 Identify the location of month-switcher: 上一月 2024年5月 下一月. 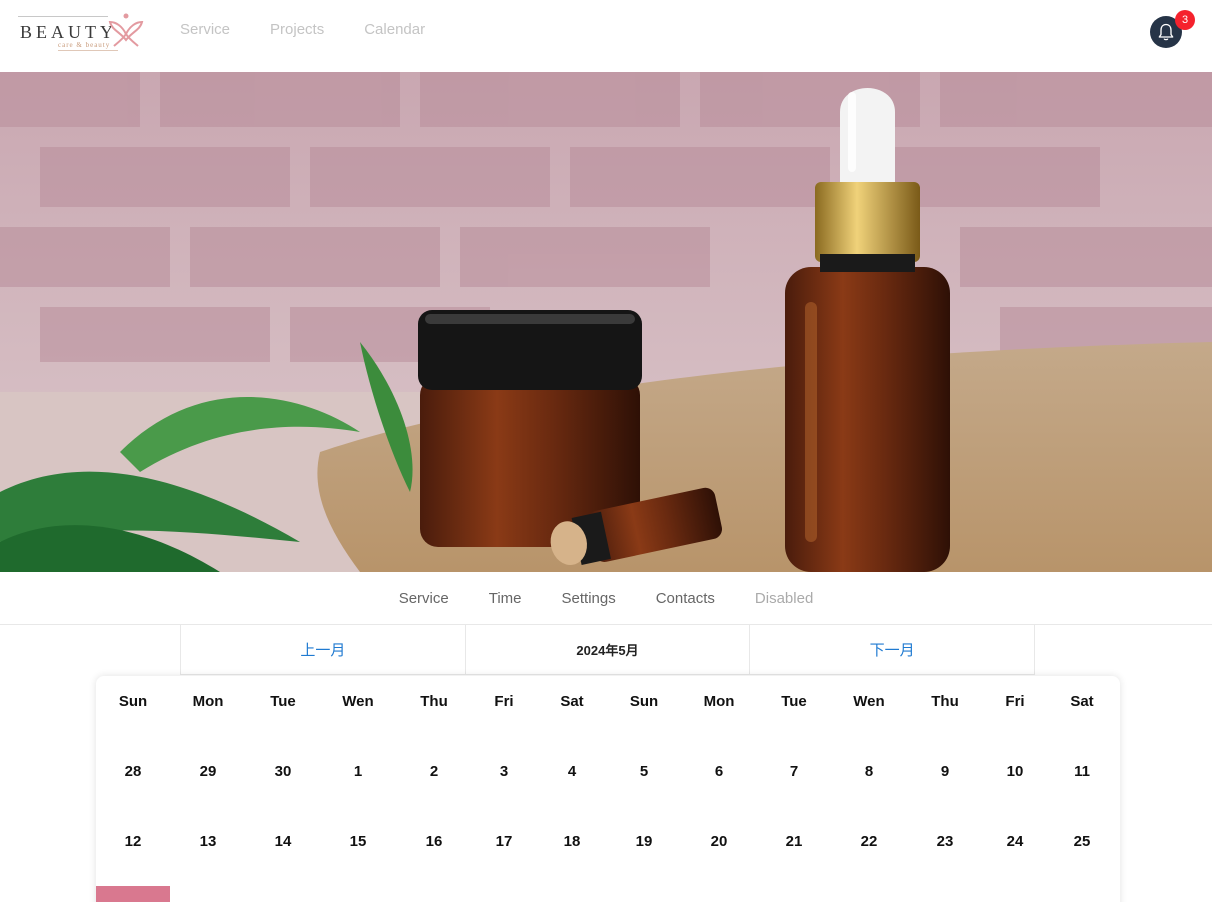
(608, 650).